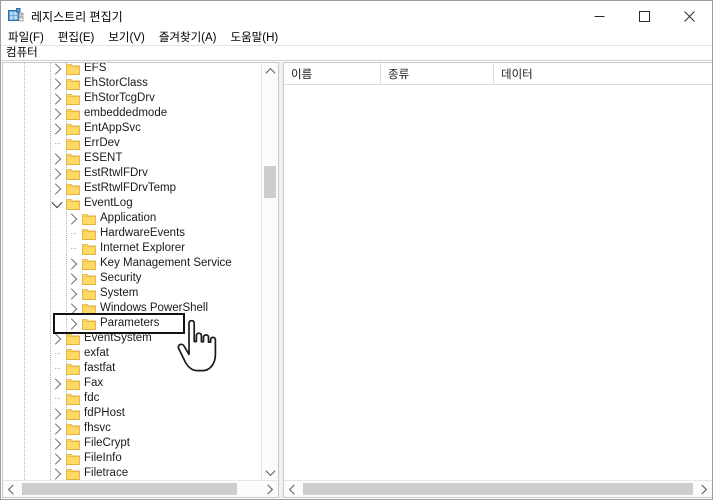 The width and height of the screenshot is (713, 500). Describe the element at coordinates (356, 53) in the screenshot. I see `address-bar: 컴퓨터` at that location.